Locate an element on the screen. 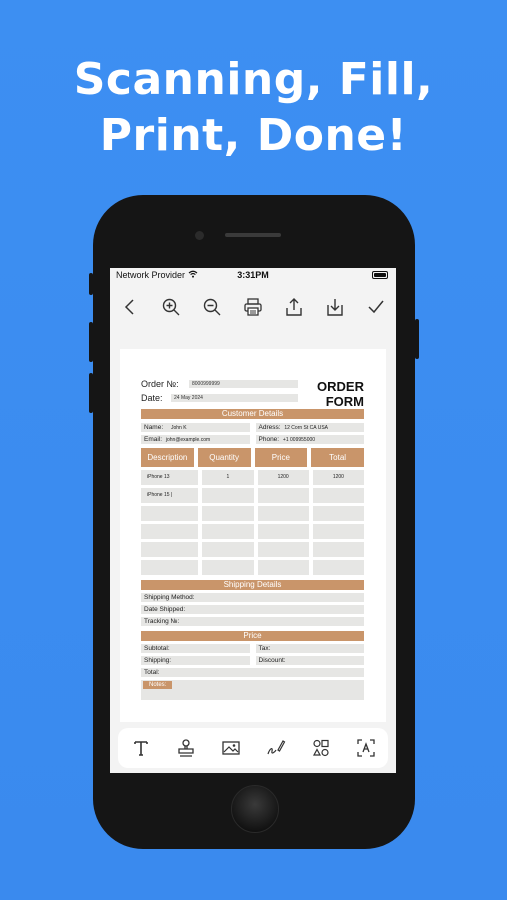 The height and width of the screenshot is (900, 507). status-bar: Network Provider 3:31PM is located at coordinates (253, 274).